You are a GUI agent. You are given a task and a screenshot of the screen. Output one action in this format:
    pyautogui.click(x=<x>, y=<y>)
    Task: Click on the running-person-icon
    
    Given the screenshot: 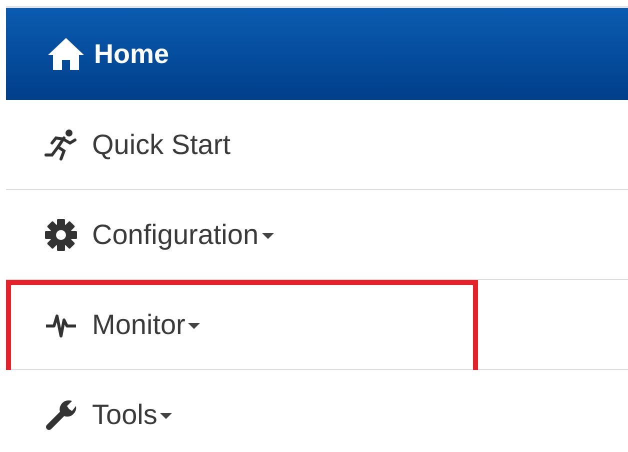 What is the action you would take?
    pyautogui.click(x=61, y=145)
    